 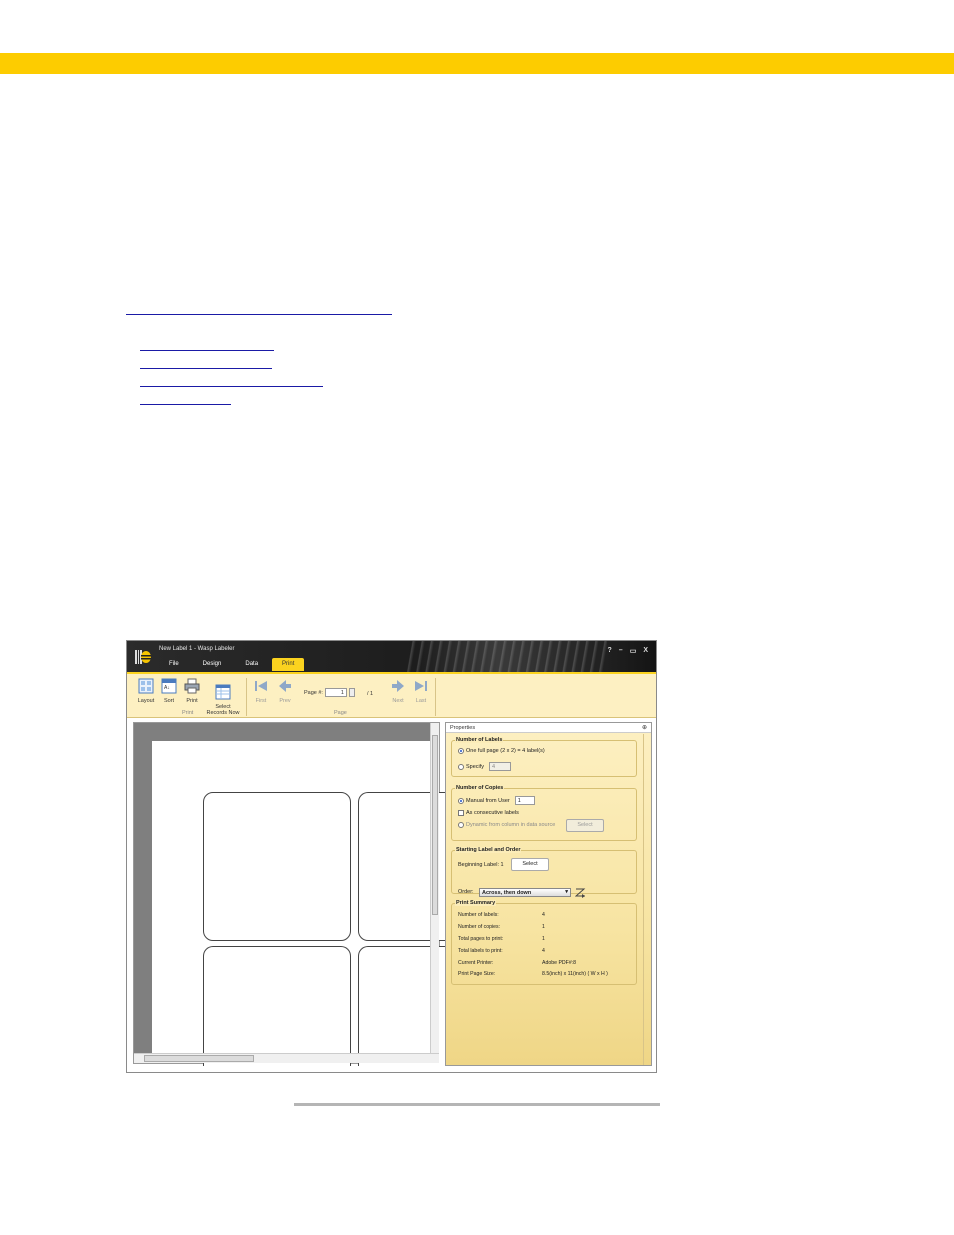 I want to click on tab-data: Data, so click(x=251, y=665).